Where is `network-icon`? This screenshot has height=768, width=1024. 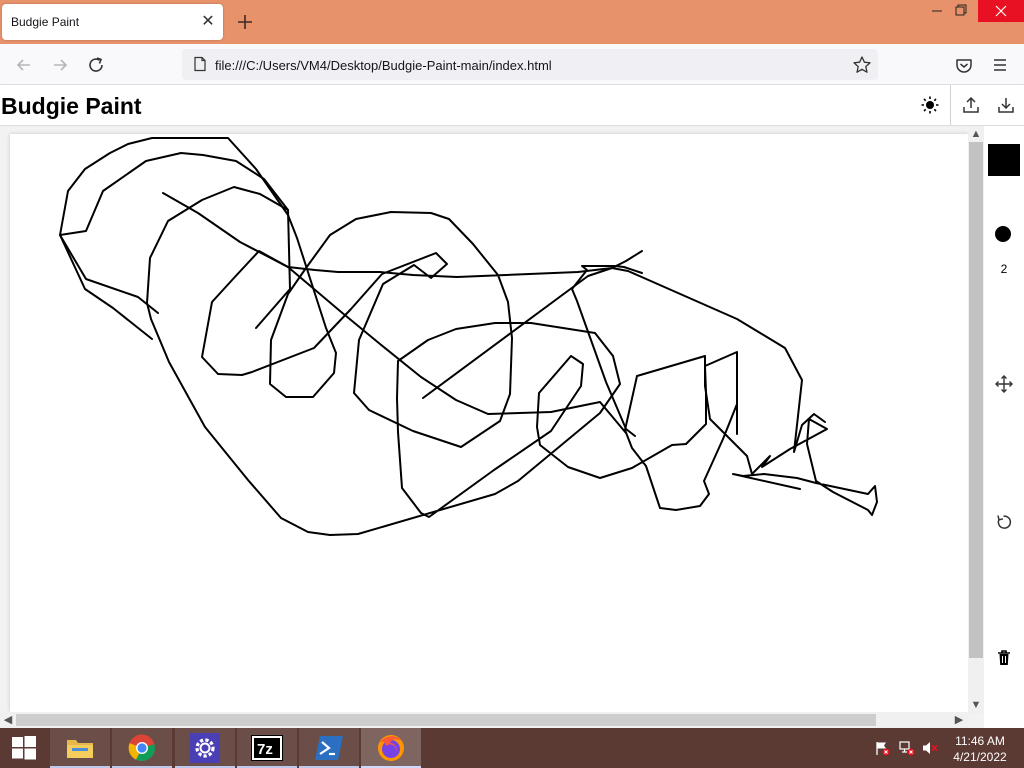 network-icon is located at coordinates (907, 748).